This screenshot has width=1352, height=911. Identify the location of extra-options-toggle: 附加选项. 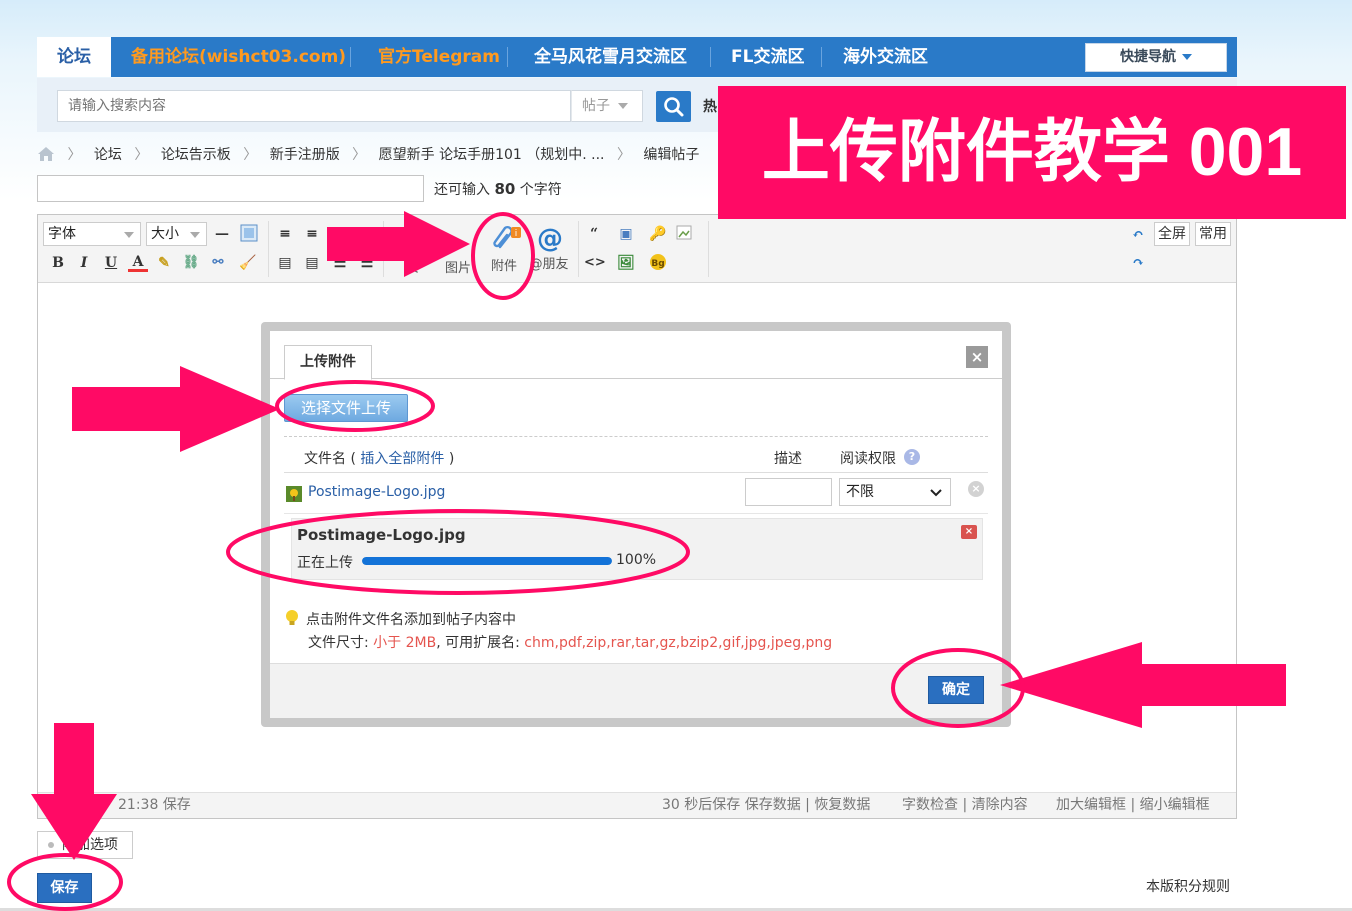
(85, 845).